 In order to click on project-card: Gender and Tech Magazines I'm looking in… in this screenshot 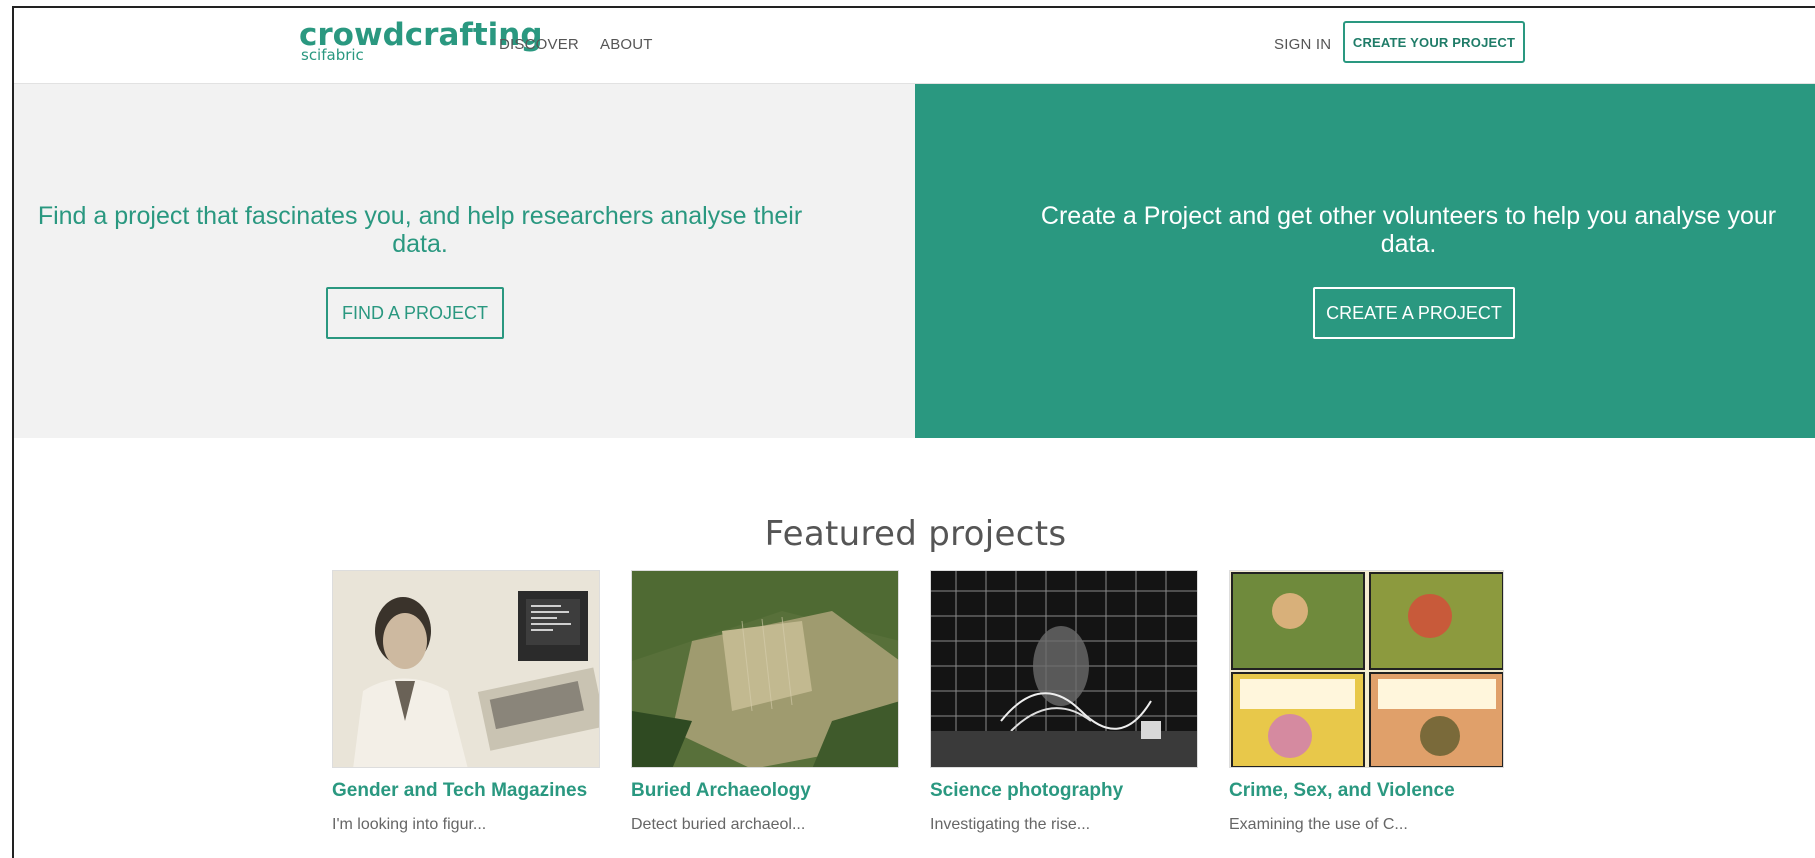, I will do `click(466, 702)`.